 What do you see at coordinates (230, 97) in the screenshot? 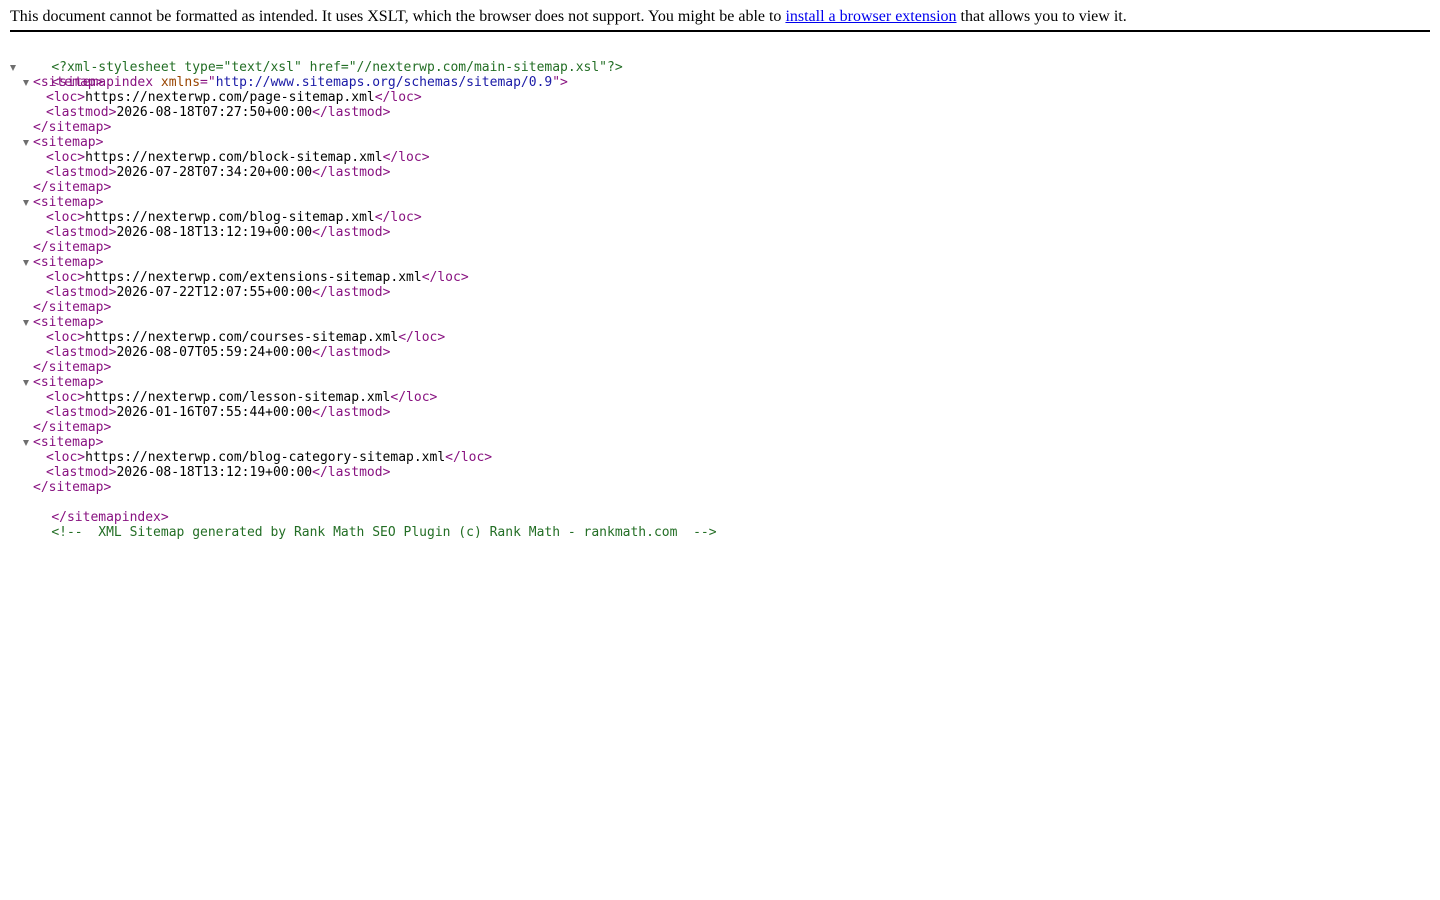
I see `loc-value: https://nexterwp.com/page-sitemap.xml` at bounding box center [230, 97].